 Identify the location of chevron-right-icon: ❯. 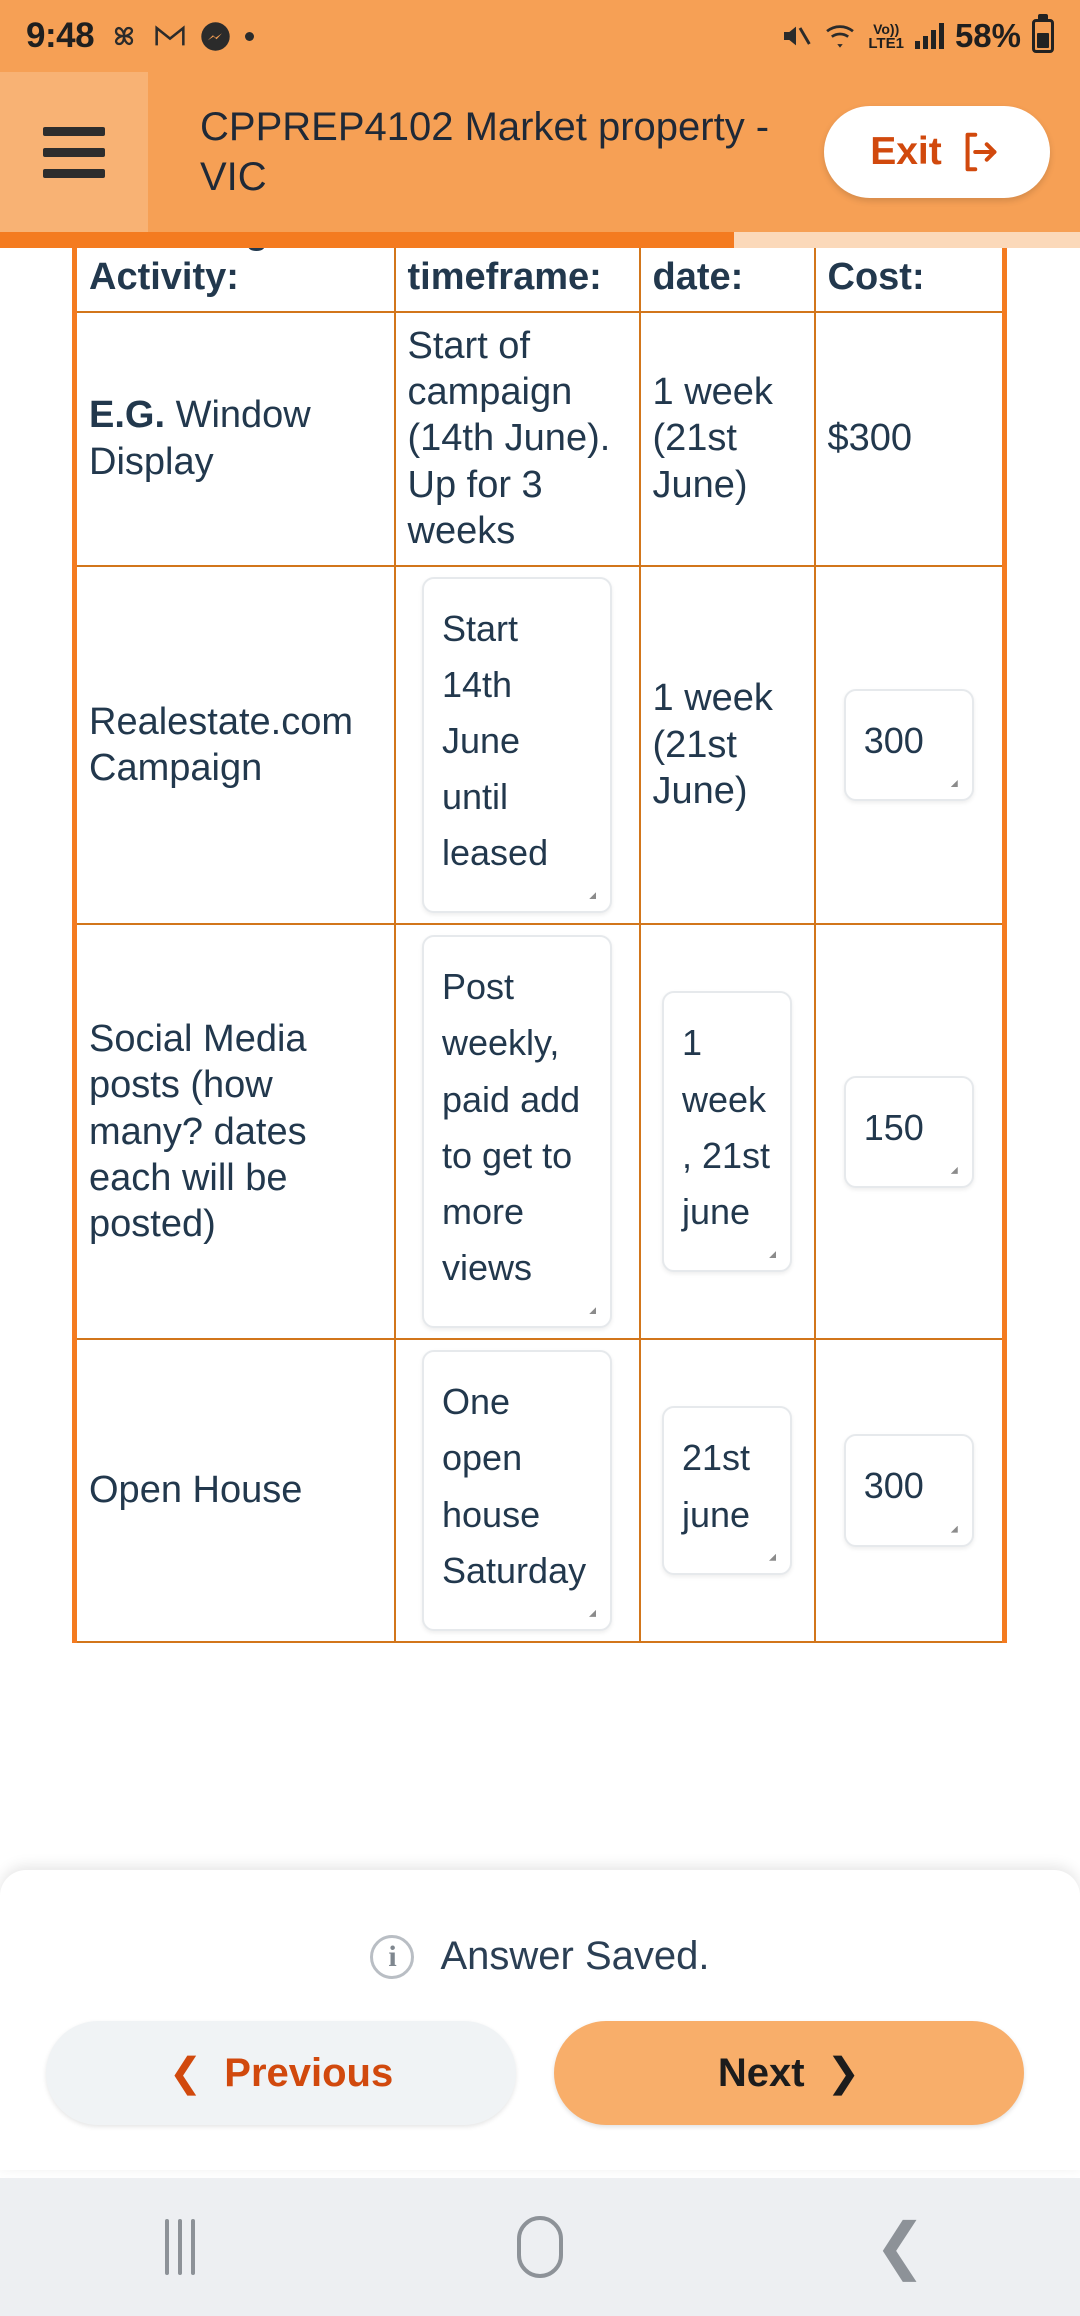
(843, 2073).